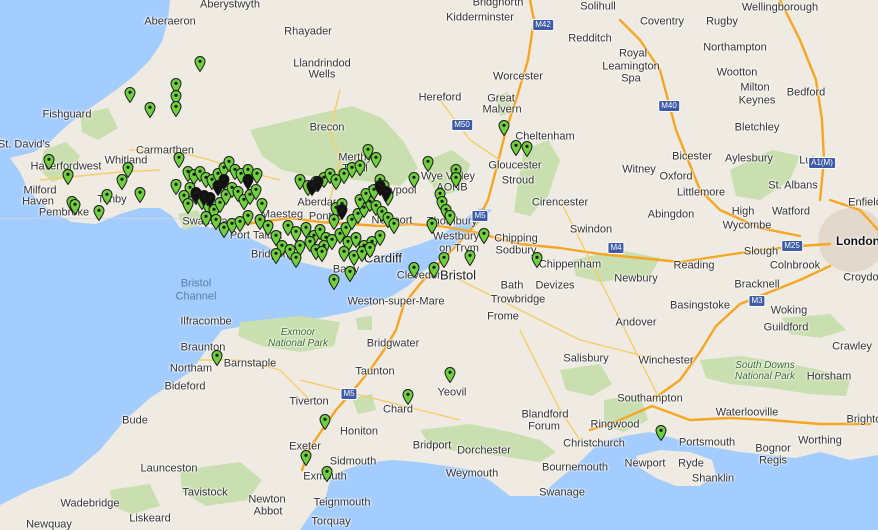  I want to click on place-label-watford: Watford, so click(791, 211).